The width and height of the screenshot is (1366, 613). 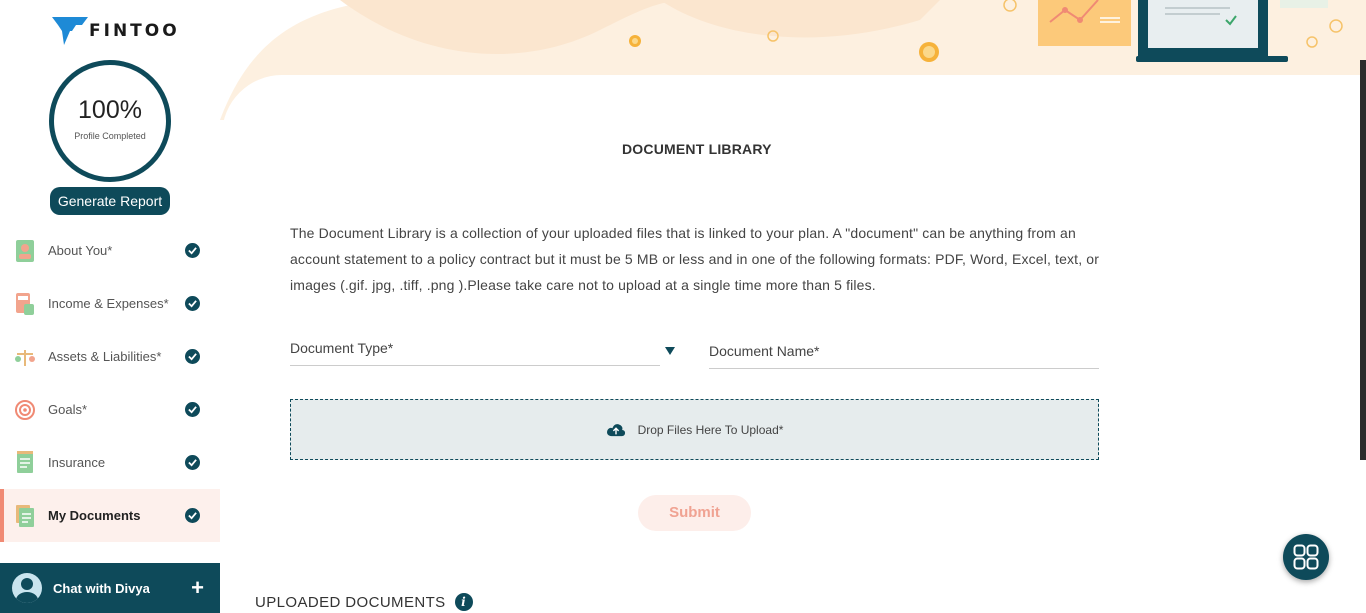 I want to click on documents-icon, so click(x=25, y=516).